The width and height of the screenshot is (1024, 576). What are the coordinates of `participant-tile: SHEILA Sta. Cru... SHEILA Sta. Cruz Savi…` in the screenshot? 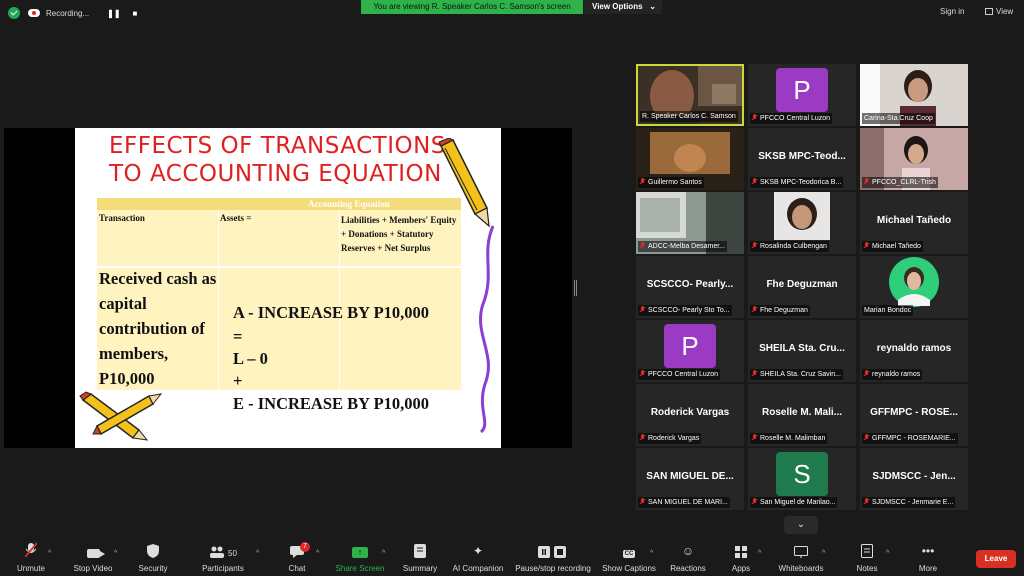 It's located at (802, 351).